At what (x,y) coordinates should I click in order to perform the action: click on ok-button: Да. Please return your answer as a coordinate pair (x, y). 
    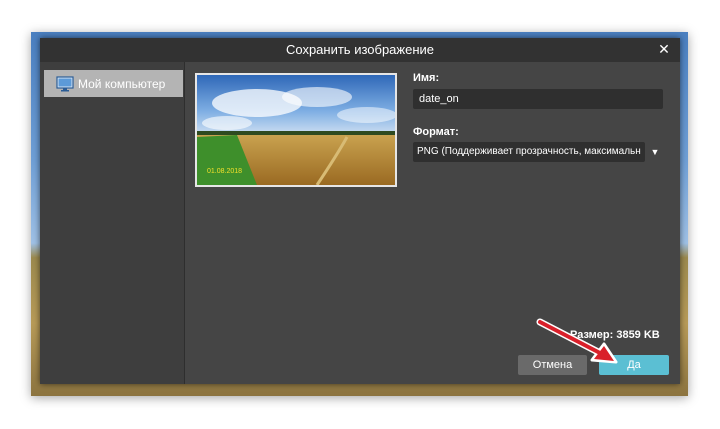
    Looking at the image, I should click on (634, 365).